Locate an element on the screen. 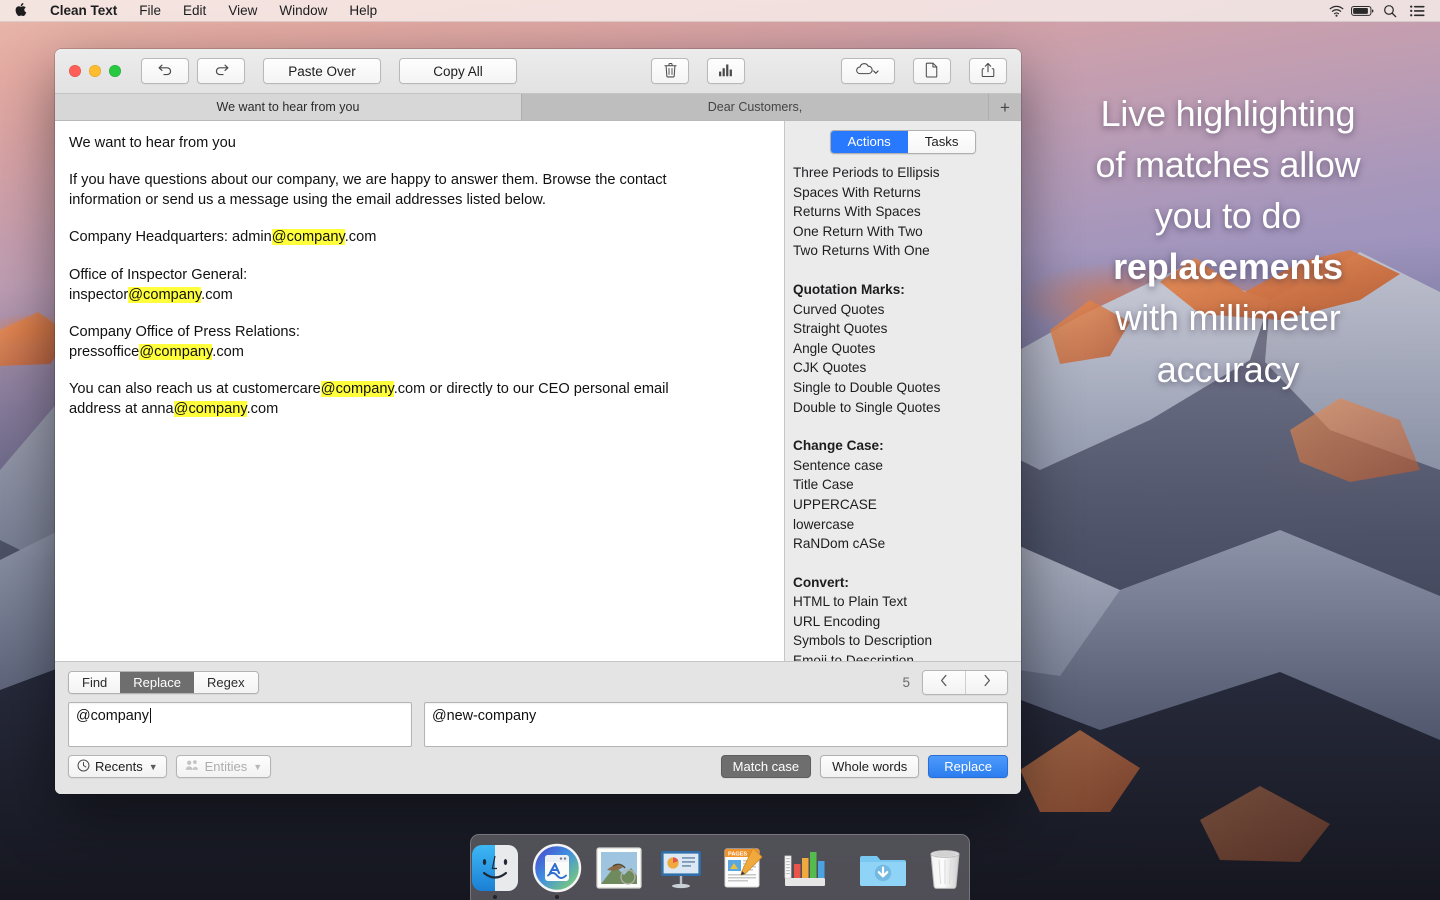 The image size is (1440, 900). editor-hq-line: Company Headquarters: admin@company.com is located at coordinates (419, 237).